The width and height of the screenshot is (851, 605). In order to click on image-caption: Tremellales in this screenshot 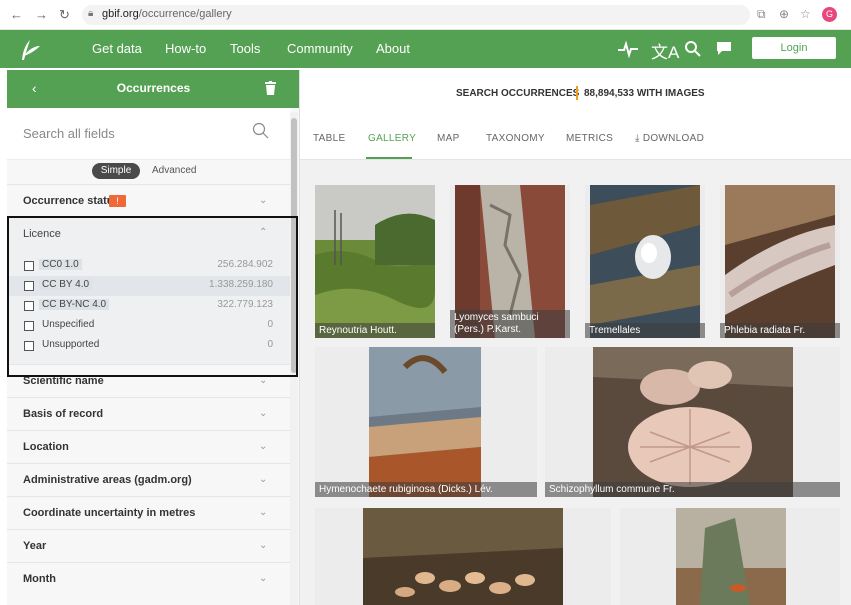, I will do `click(645, 330)`.